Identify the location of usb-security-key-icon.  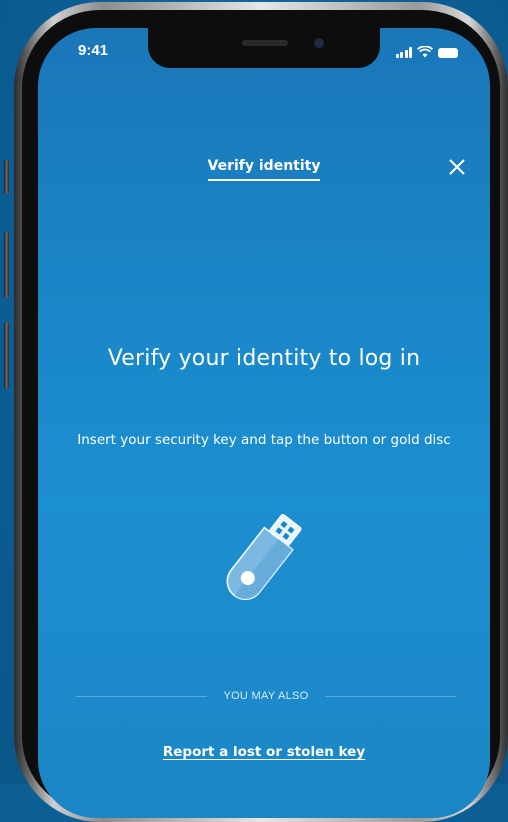
(264, 556).